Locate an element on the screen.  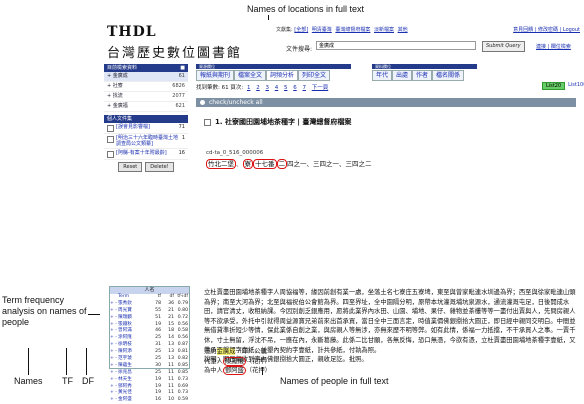
person-name: 金廣成 is located at coordinates (226, 351).